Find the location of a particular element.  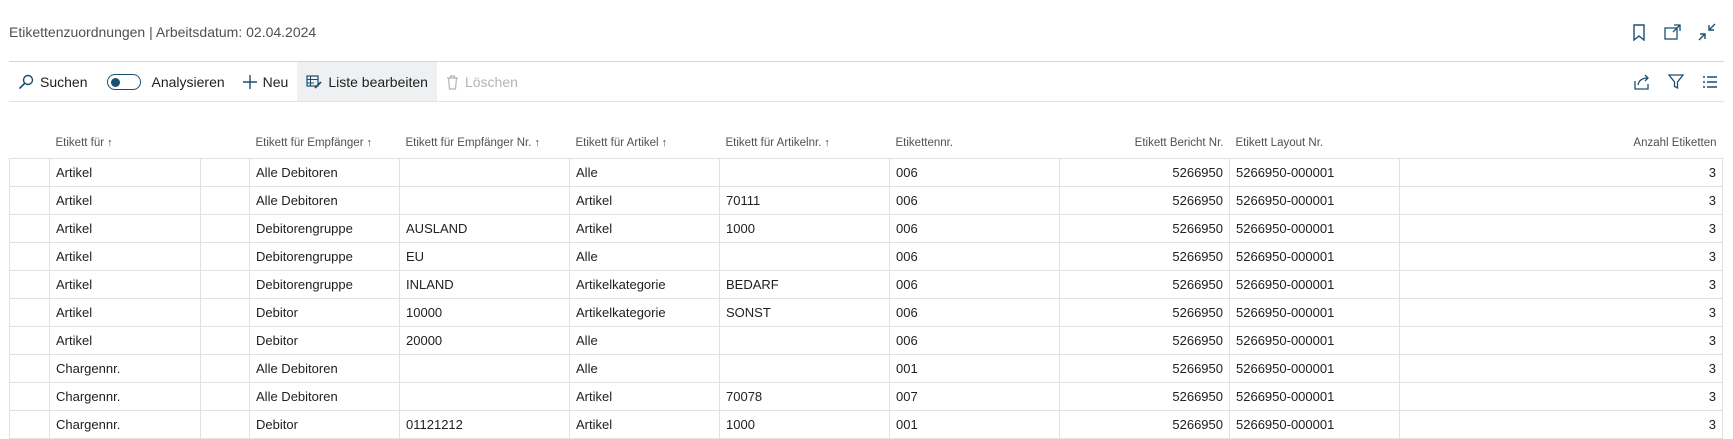

cell-empfaenger-nr: 01121212 is located at coordinates (485, 424).